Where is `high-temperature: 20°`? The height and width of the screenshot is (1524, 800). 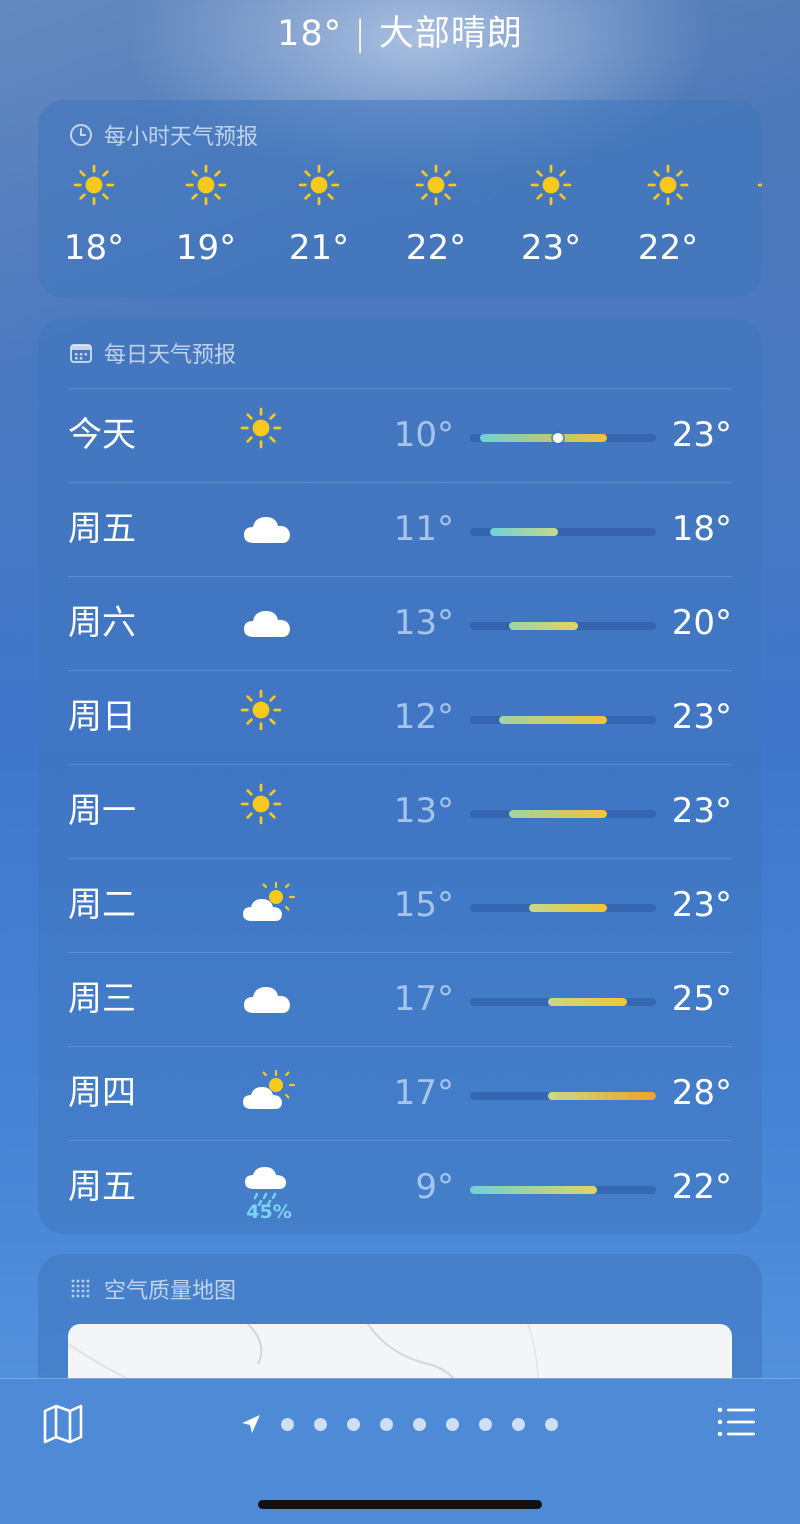
high-temperature: 20° is located at coordinates (701, 623).